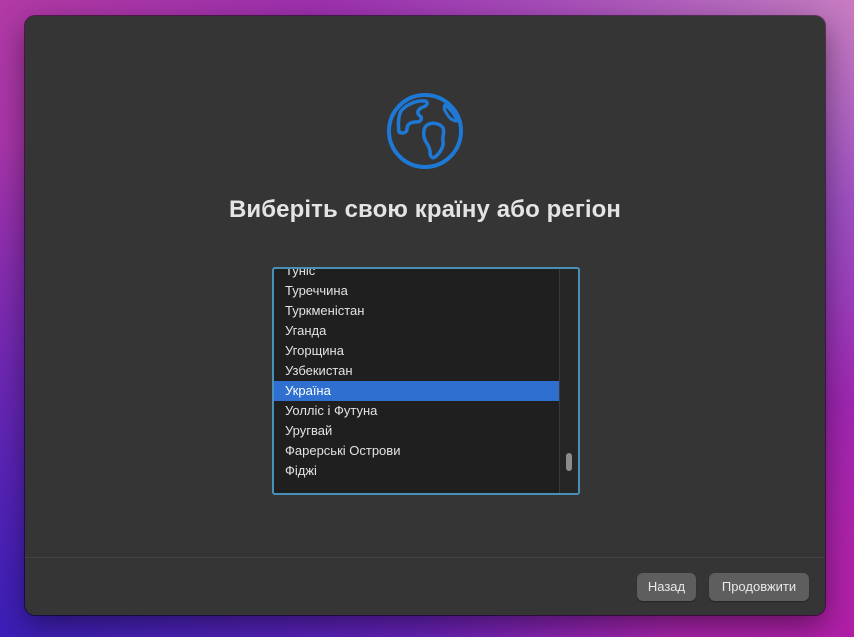 This screenshot has width=854, height=637. Describe the element at coordinates (417, 411) in the screenshot. I see `list-item: Уолліс і Футуна` at that location.